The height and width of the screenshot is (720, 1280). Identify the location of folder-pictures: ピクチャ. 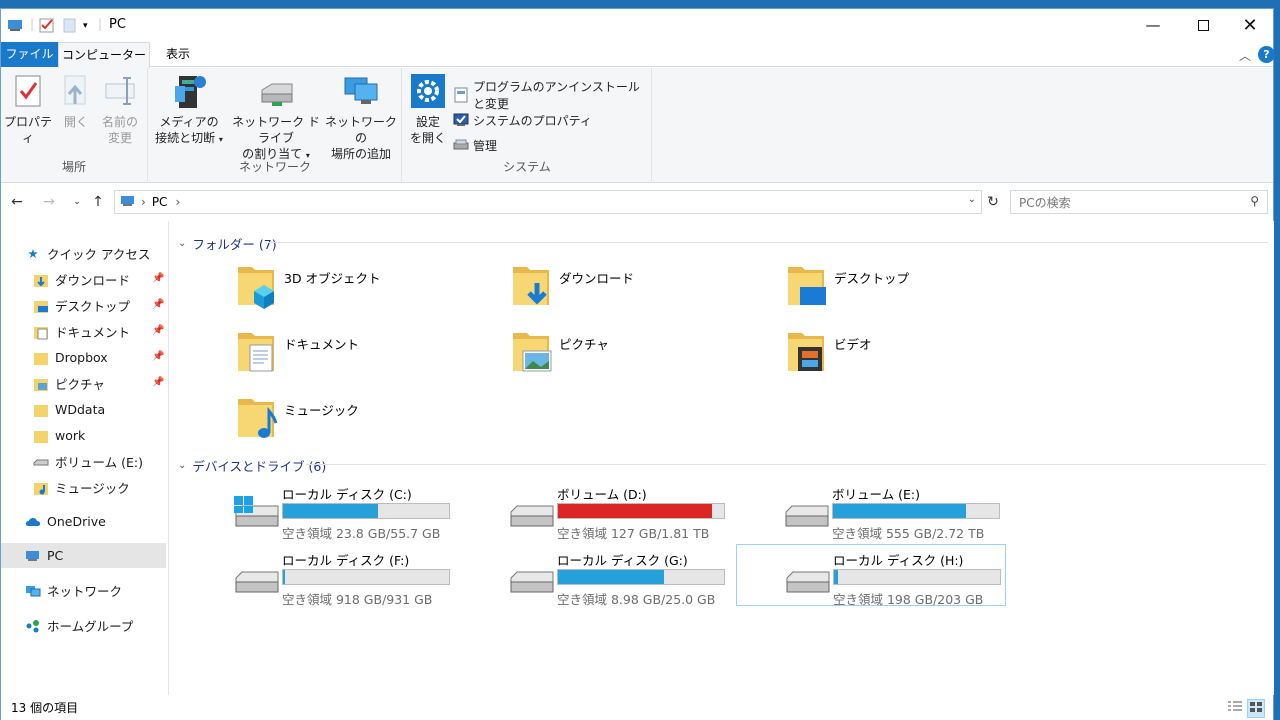
(644, 356).